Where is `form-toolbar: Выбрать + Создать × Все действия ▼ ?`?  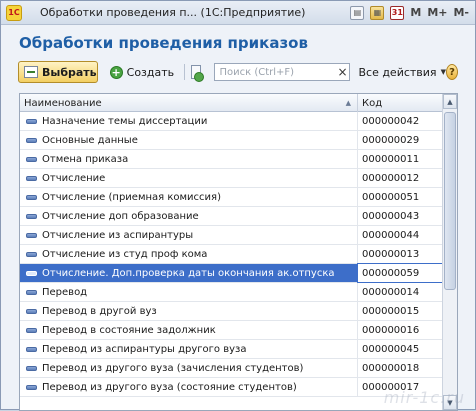 form-toolbar: Выбрать + Создать × Все действия ▼ ? is located at coordinates (238, 72).